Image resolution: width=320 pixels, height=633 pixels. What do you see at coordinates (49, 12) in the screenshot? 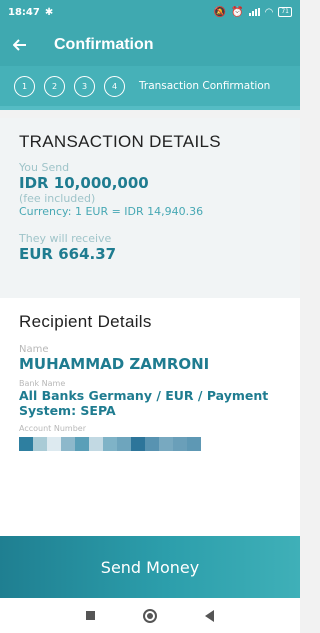
I see `bluetooth-icon: ✱` at bounding box center [49, 12].